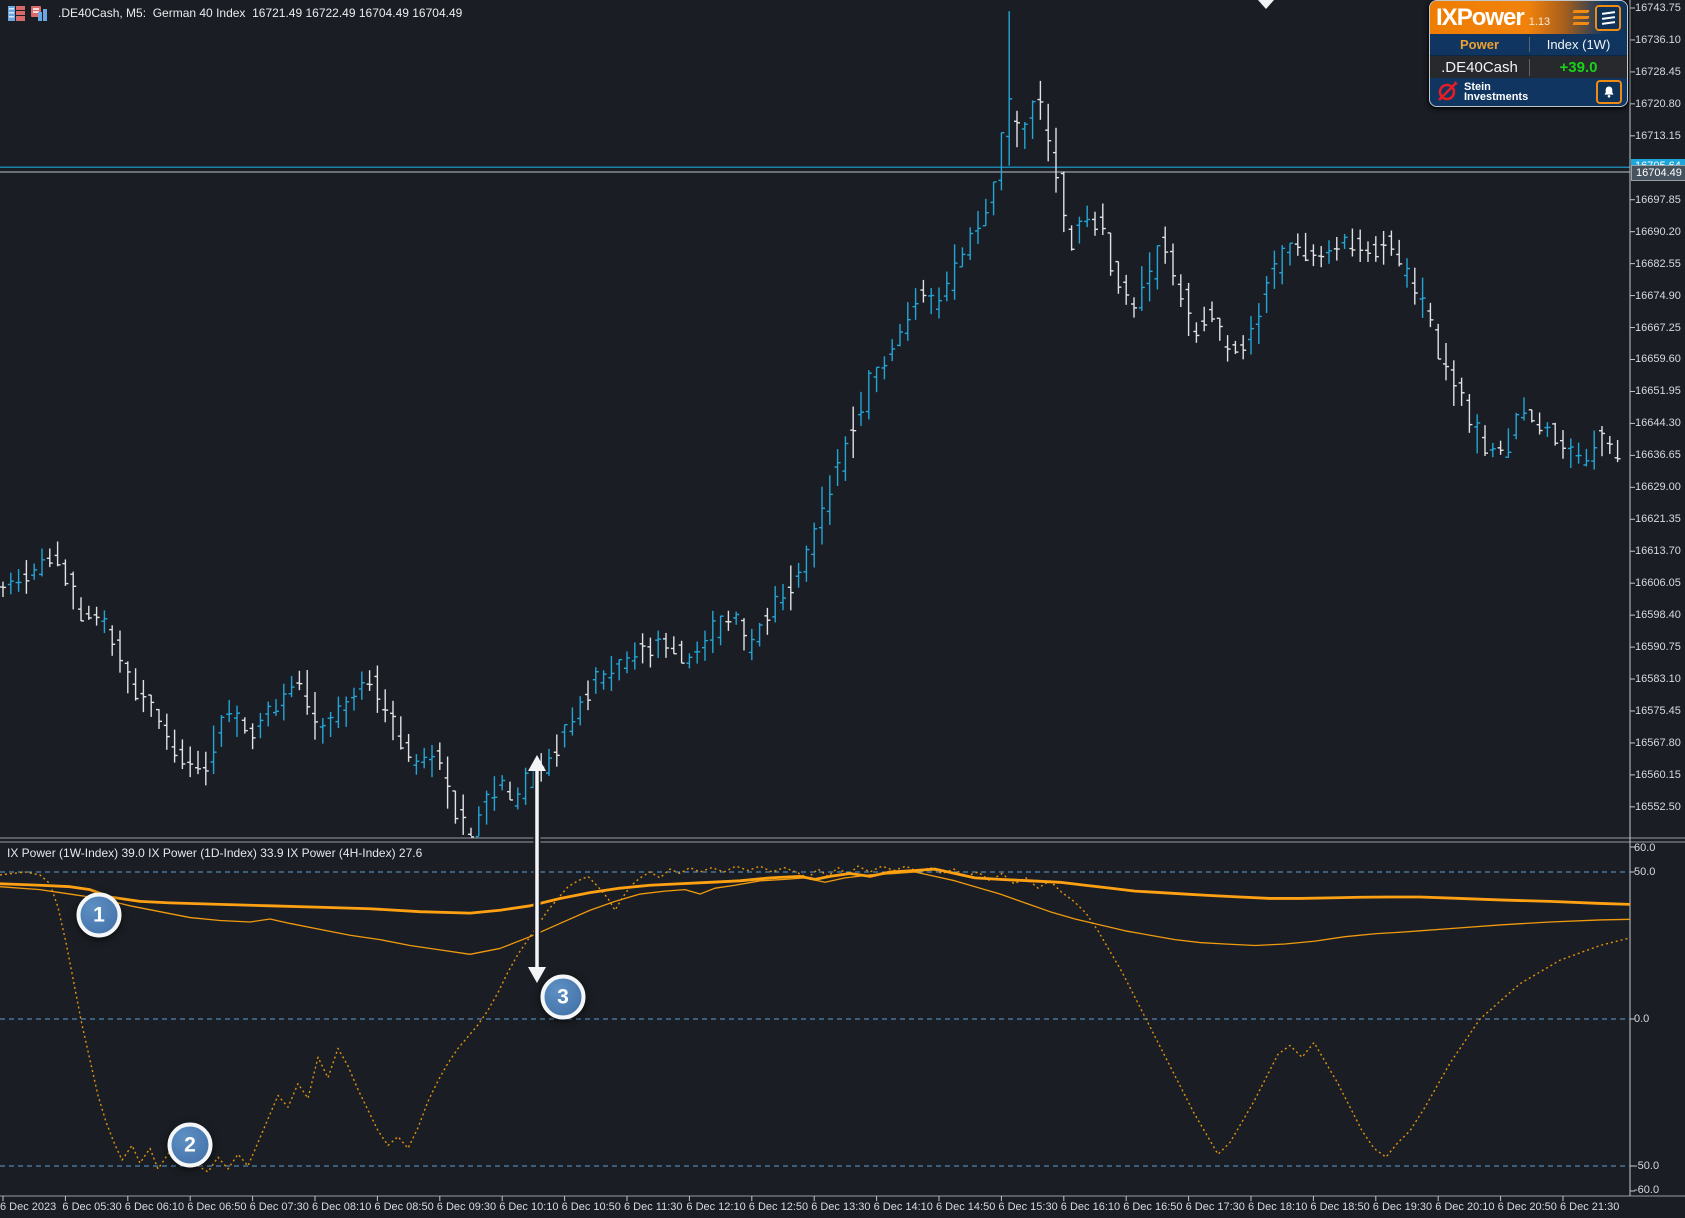 This screenshot has width=1685, height=1218. What do you see at coordinates (1609, 92) in the screenshot?
I see `alert-bell-button` at bounding box center [1609, 92].